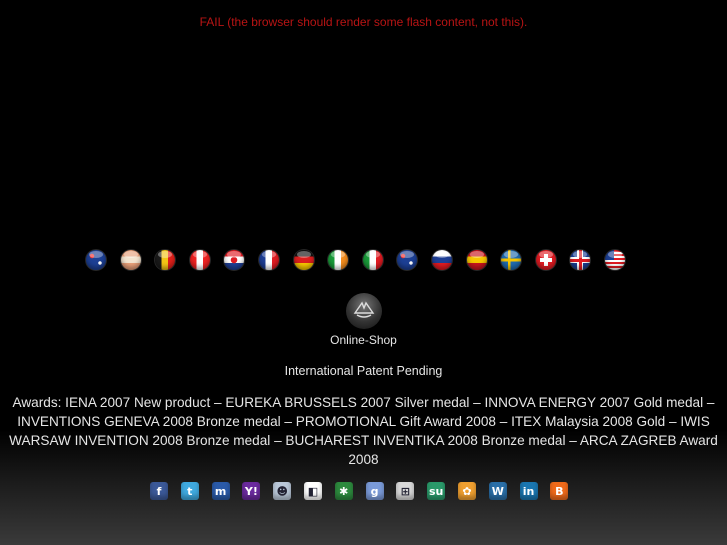 This screenshot has height=545, width=727. I want to click on flag-germany-icon, so click(303, 260).